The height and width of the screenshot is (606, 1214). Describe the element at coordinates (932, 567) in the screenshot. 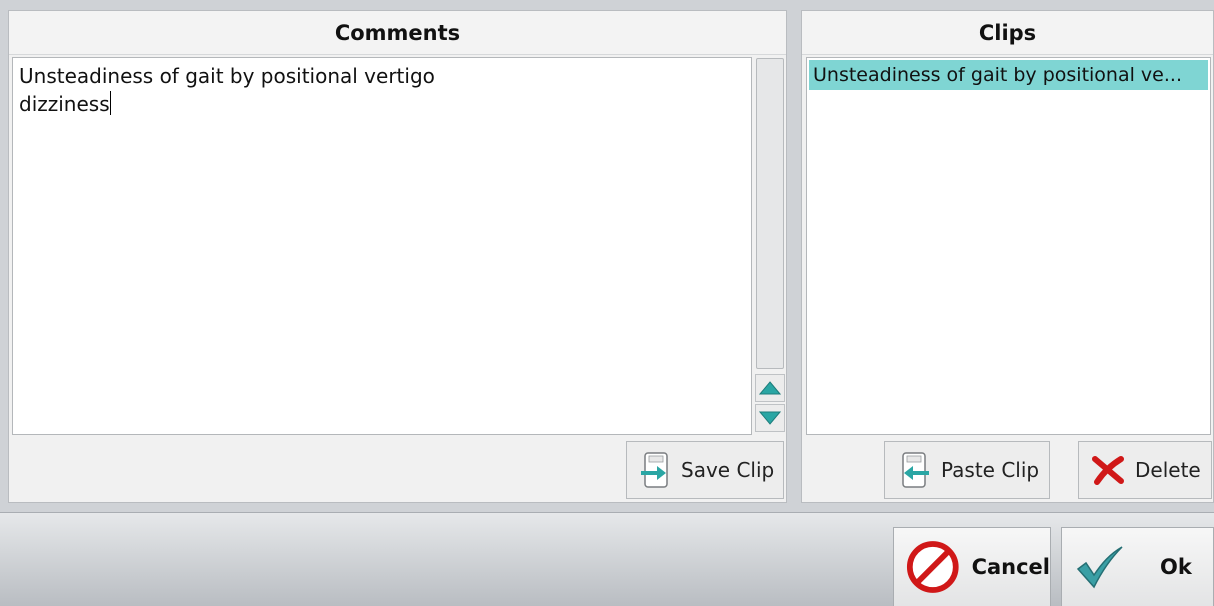

I see `no-entry-icon` at that location.